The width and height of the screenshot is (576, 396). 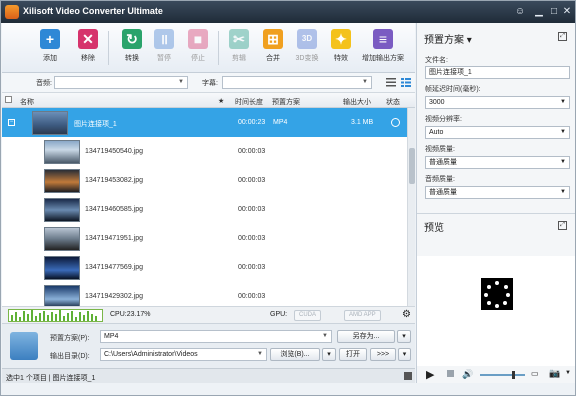 I want to click on remove-button: ✕ 移除, so click(x=88, y=46).